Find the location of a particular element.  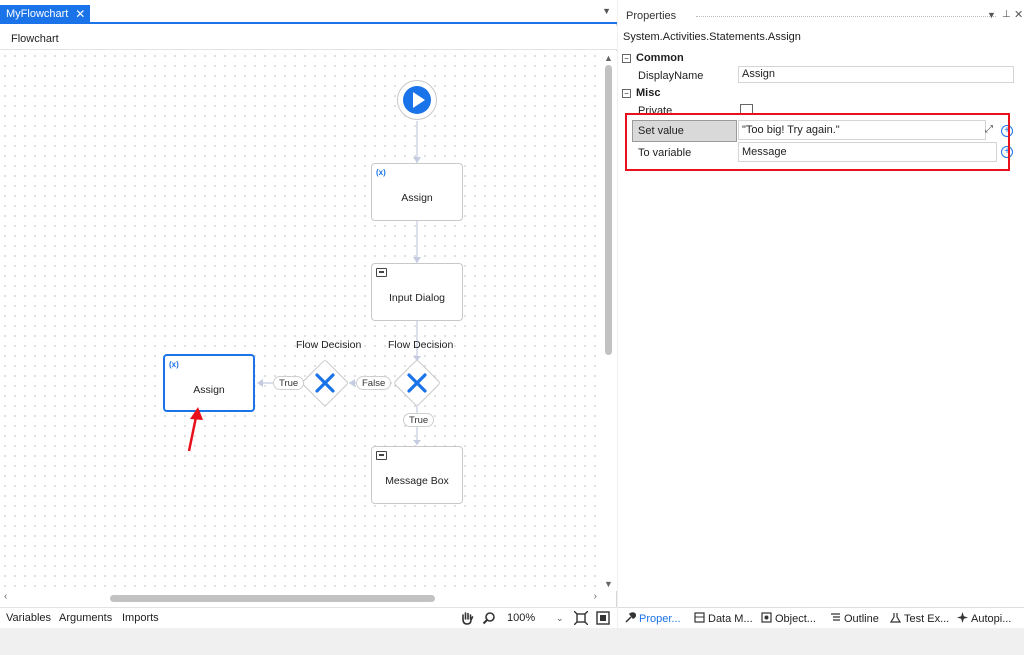

activity-label: Input Dialog is located at coordinates (417, 298).